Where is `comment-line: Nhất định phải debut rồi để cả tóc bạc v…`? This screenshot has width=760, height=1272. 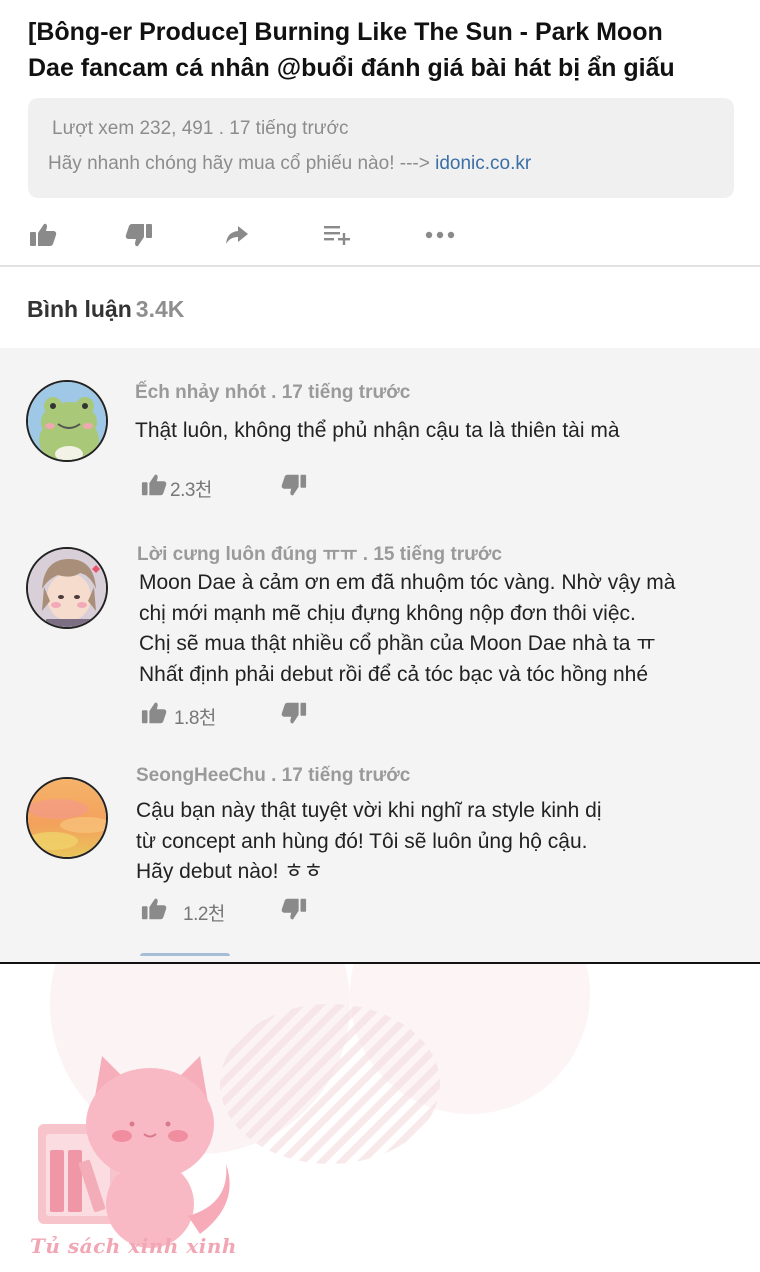 comment-line: Nhất định phải debut rồi để cả tóc bạc v… is located at coordinates (394, 674).